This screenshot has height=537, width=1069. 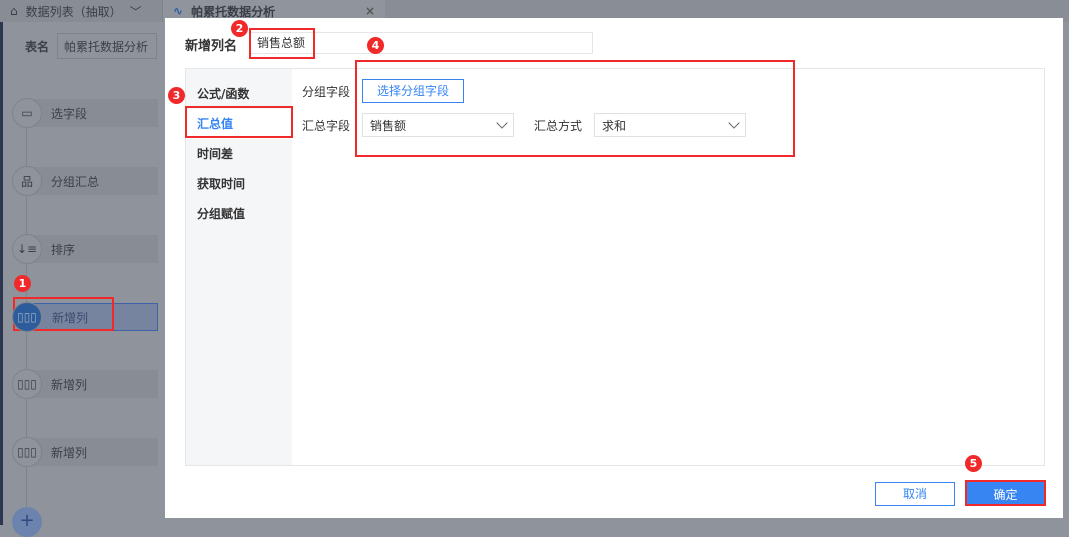 I want to click on flow-node-sort: ↓≡ 排序, so click(x=85, y=249).